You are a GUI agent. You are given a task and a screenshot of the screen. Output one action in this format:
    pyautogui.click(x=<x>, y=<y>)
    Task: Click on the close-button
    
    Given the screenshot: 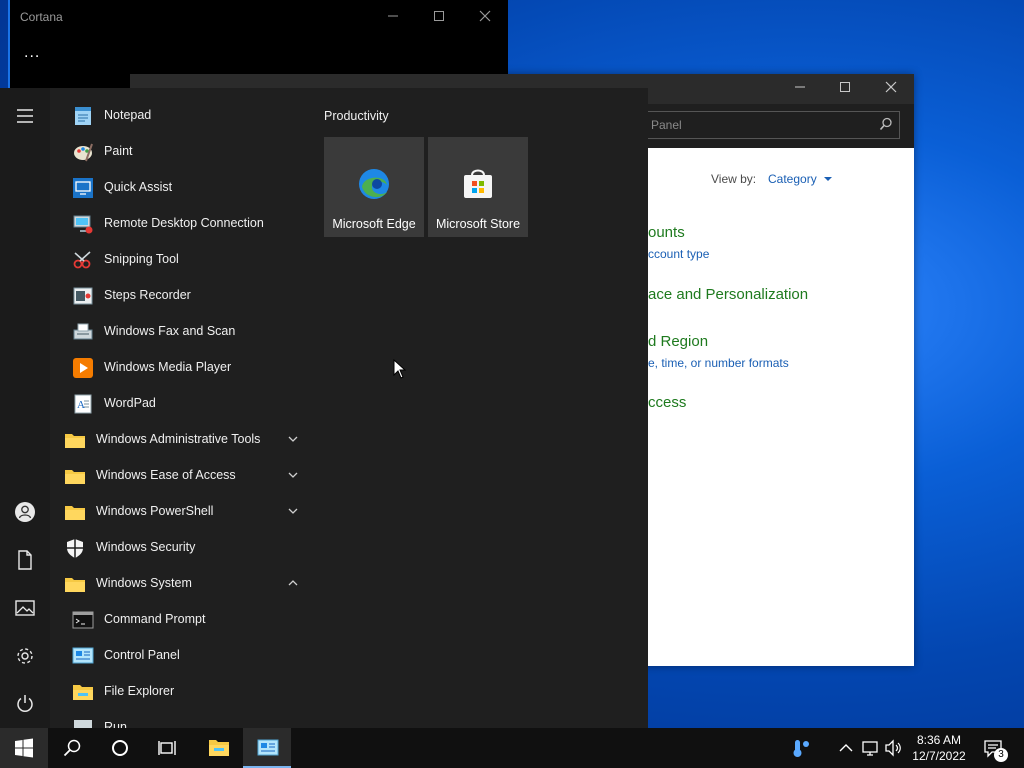 What is the action you would take?
    pyautogui.click(x=485, y=17)
    